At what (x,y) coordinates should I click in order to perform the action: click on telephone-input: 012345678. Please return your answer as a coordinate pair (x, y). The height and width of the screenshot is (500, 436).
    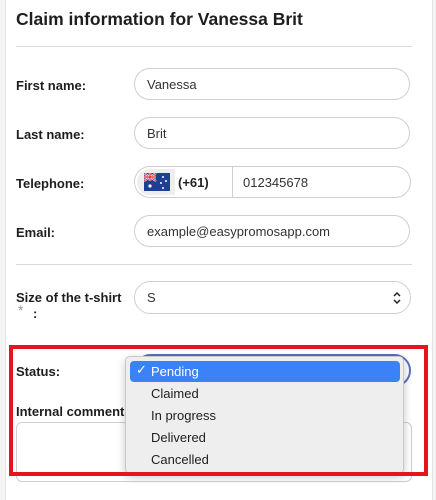
    Looking at the image, I should click on (321, 182).